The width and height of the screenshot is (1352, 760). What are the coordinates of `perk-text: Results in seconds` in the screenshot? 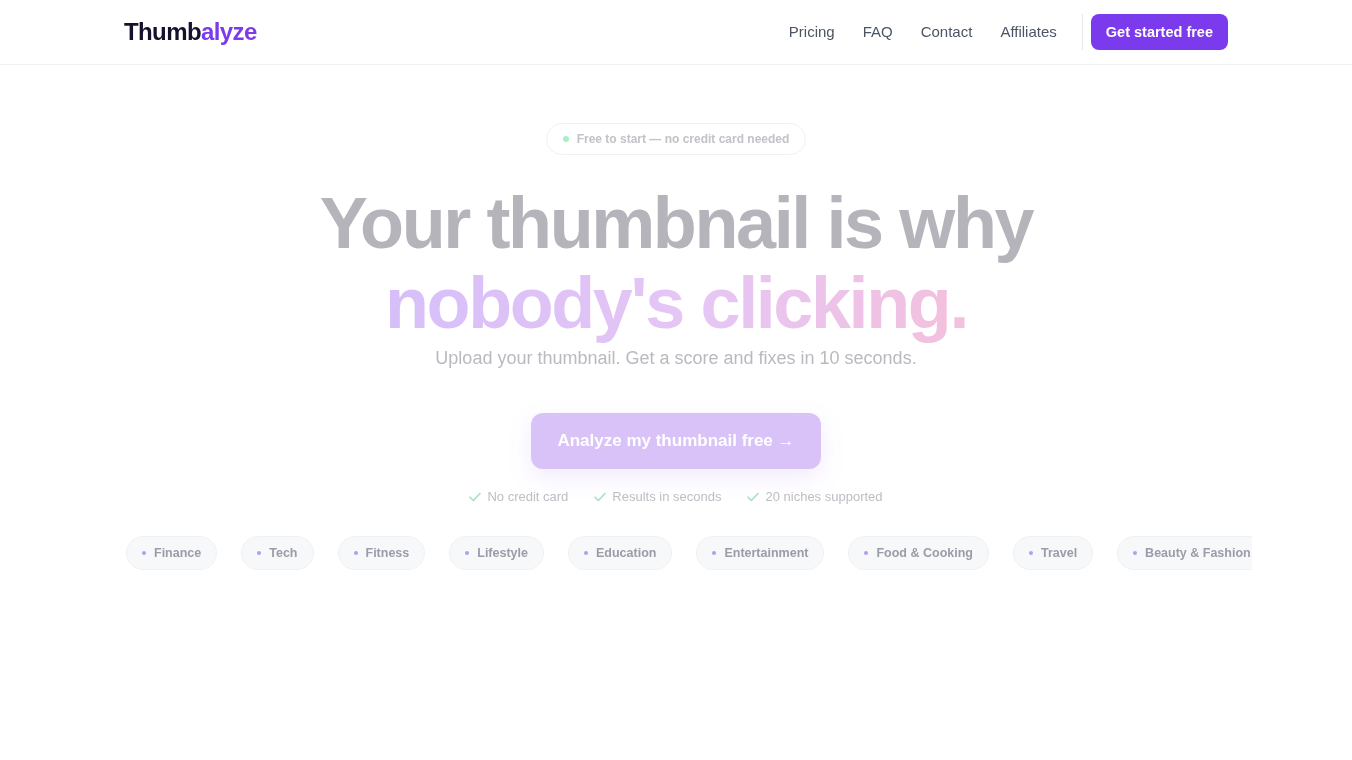 It's located at (667, 497).